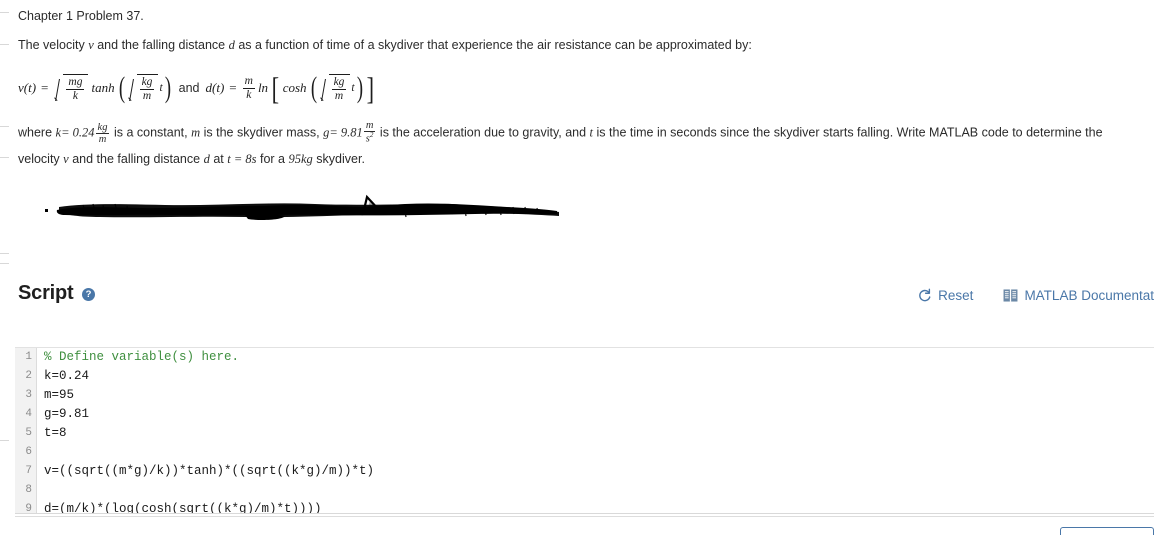 The image size is (1154, 535). What do you see at coordinates (102, 127) in the screenshot?
I see `unit-numerator: kg` at bounding box center [102, 127].